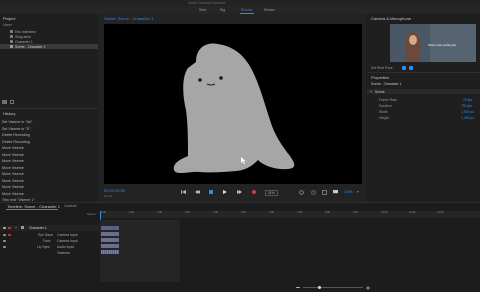 The image size is (480, 292). I want to click on step-back-icon, so click(197, 192).